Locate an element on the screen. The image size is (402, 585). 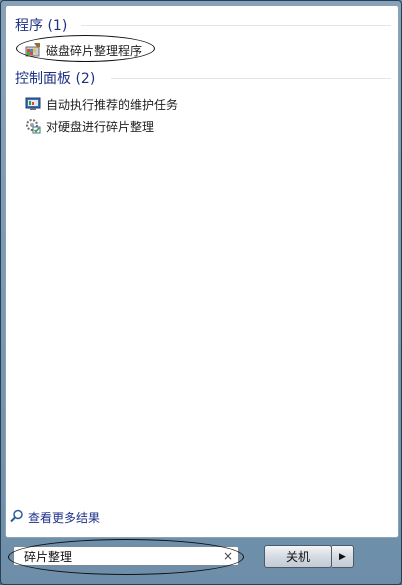
shutdown-button: 关机 is located at coordinates (298, 556).